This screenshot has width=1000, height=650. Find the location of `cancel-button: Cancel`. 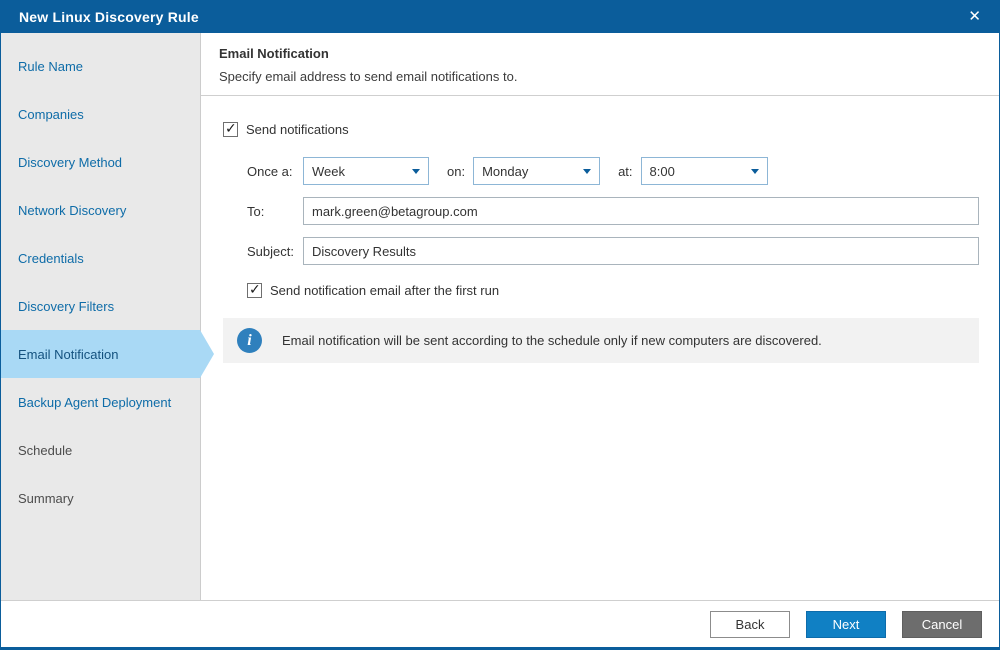

cancel-button: Cancel is located at coordinates (942, 624).